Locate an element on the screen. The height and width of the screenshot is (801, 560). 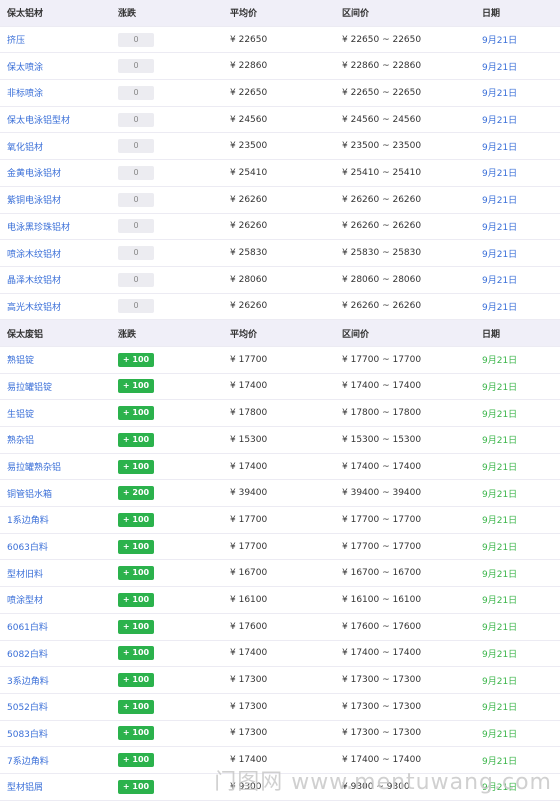
item-name-link: 电泳黑珍珠铝材 is located at coordinates (38, 228).